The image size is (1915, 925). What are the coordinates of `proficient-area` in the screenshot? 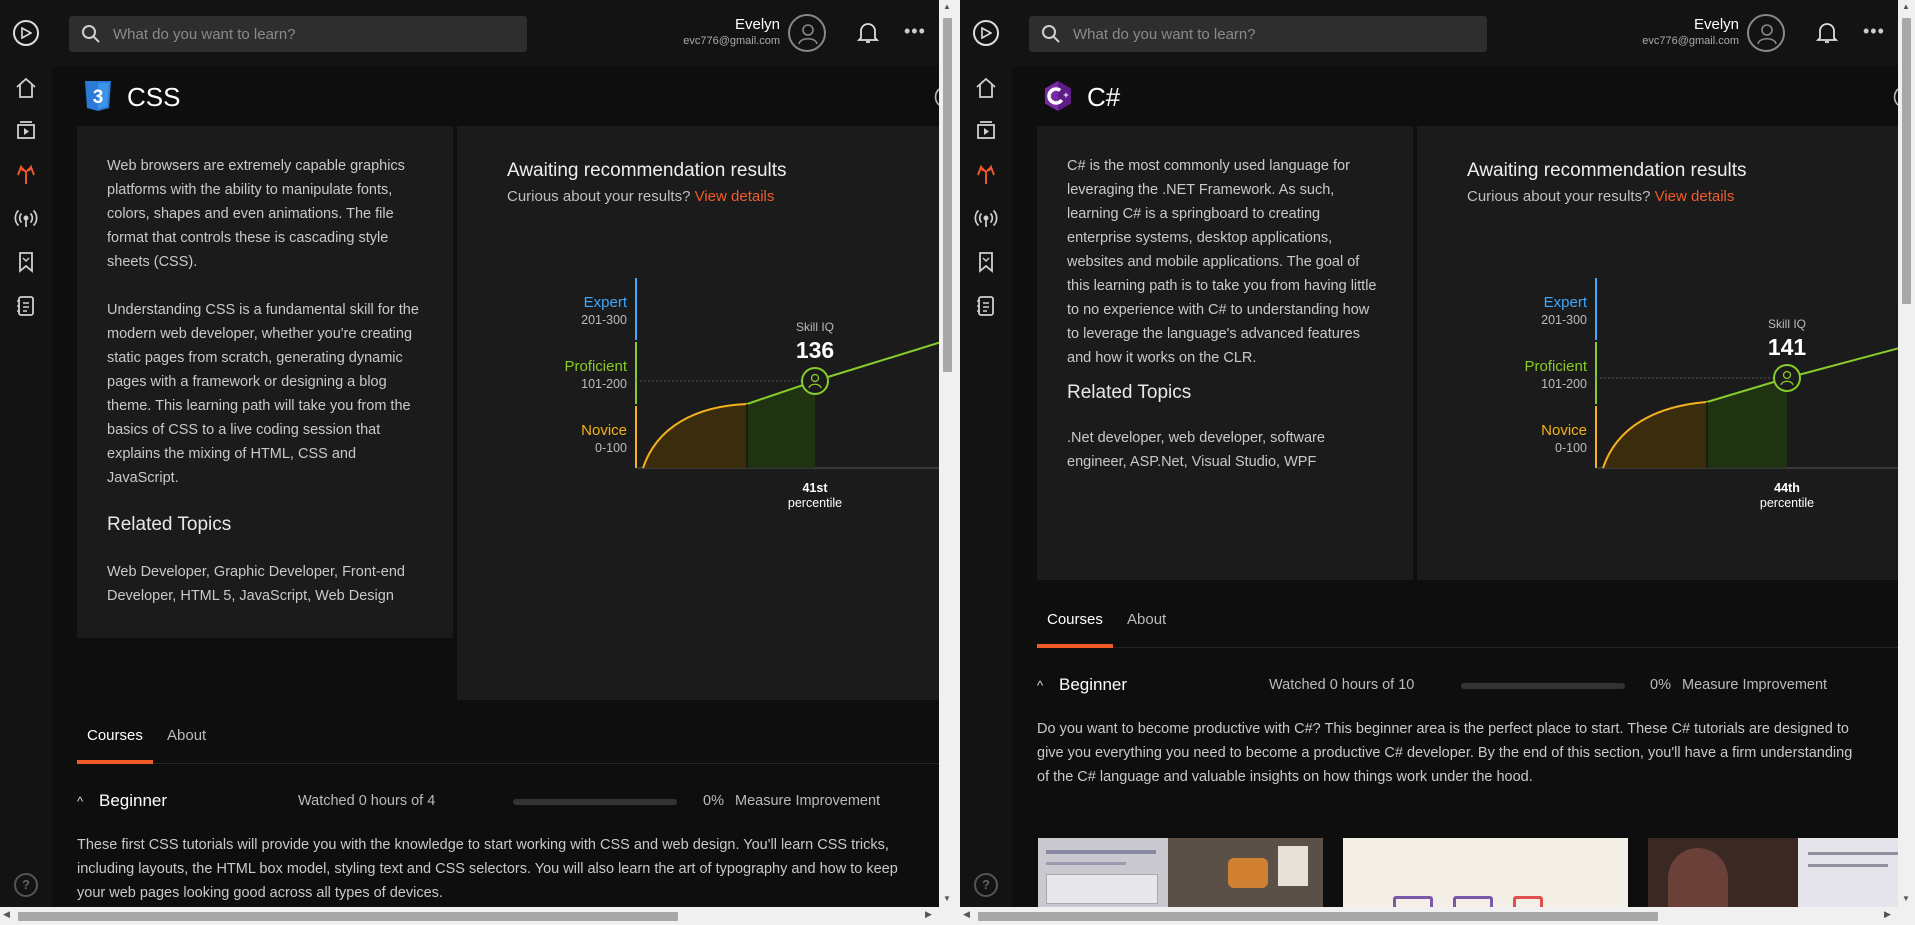 It's located at (781, 424).